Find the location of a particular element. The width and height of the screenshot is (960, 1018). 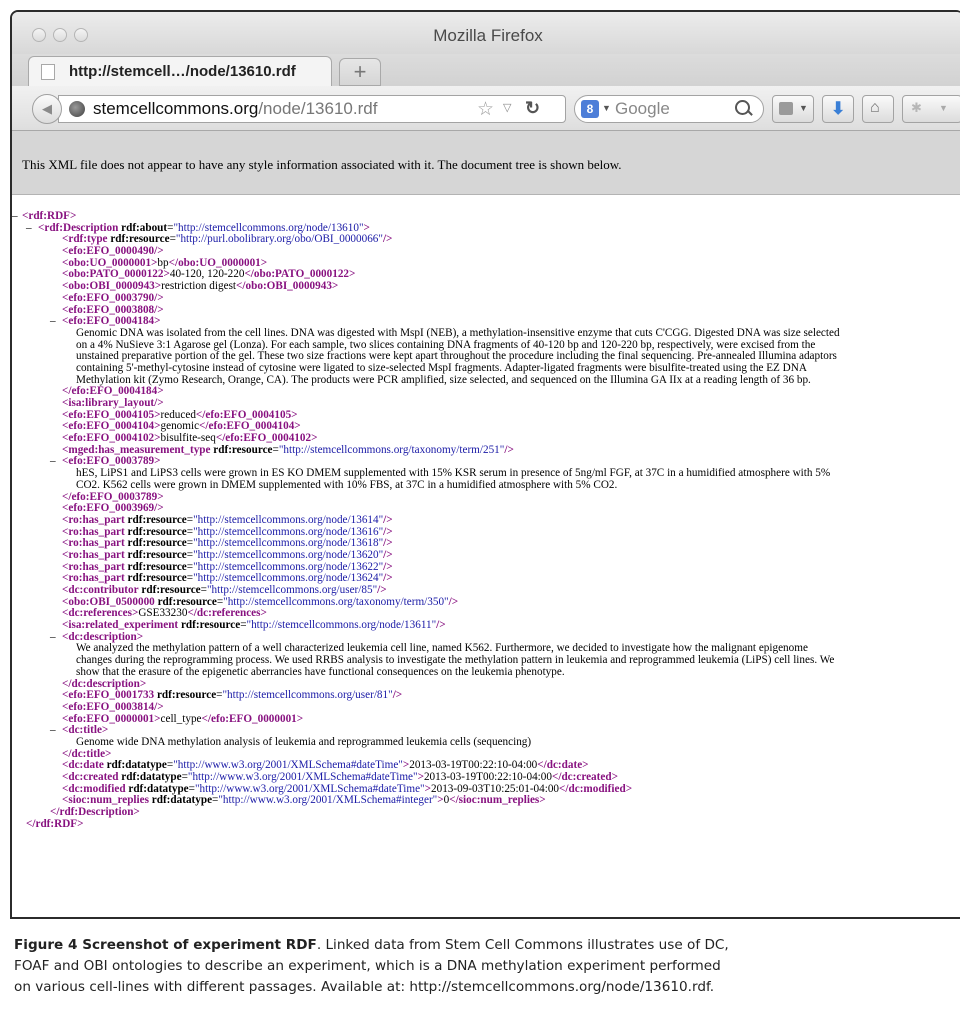

back-arrow-icon: ◀ is located at coordinates (47, 108).